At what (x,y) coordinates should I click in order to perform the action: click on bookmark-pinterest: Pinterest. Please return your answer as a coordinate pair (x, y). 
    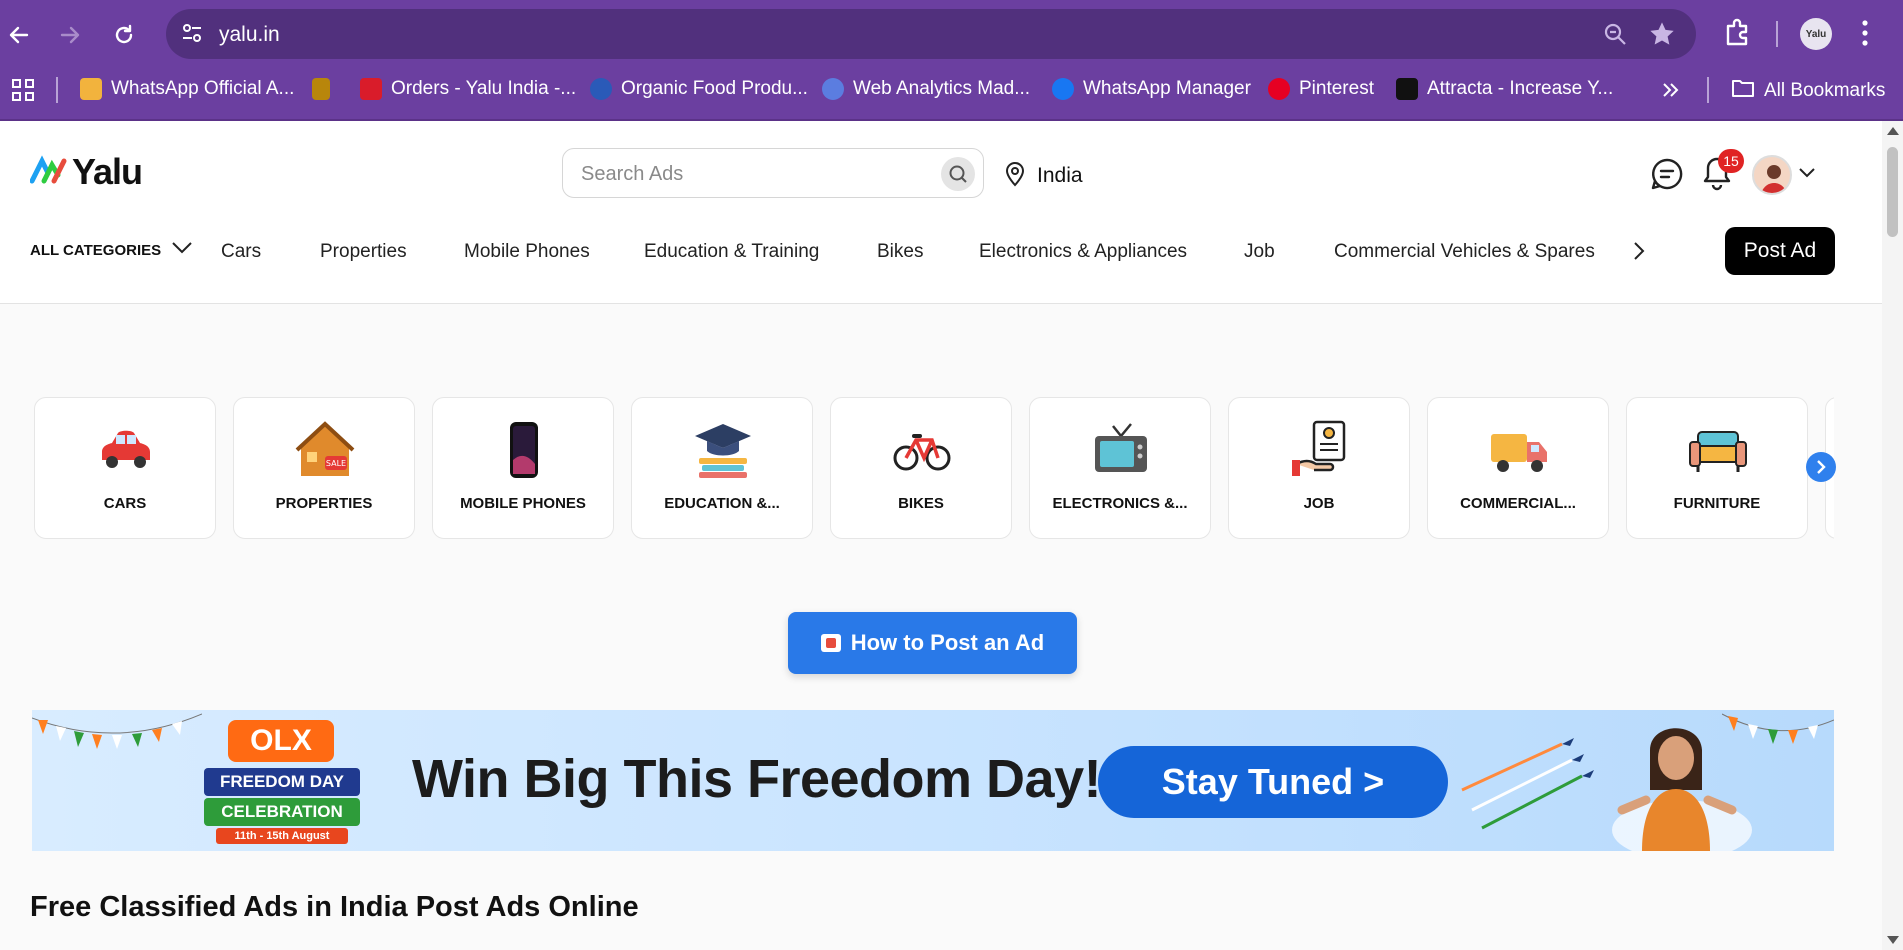
    Looking at the image, I should click on (1321, 89).